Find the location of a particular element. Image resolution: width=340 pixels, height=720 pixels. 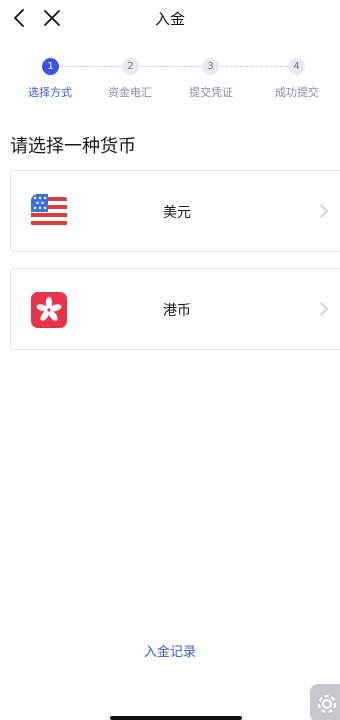

top-nav-bar: 入金 is located at coordinates (170, 19).